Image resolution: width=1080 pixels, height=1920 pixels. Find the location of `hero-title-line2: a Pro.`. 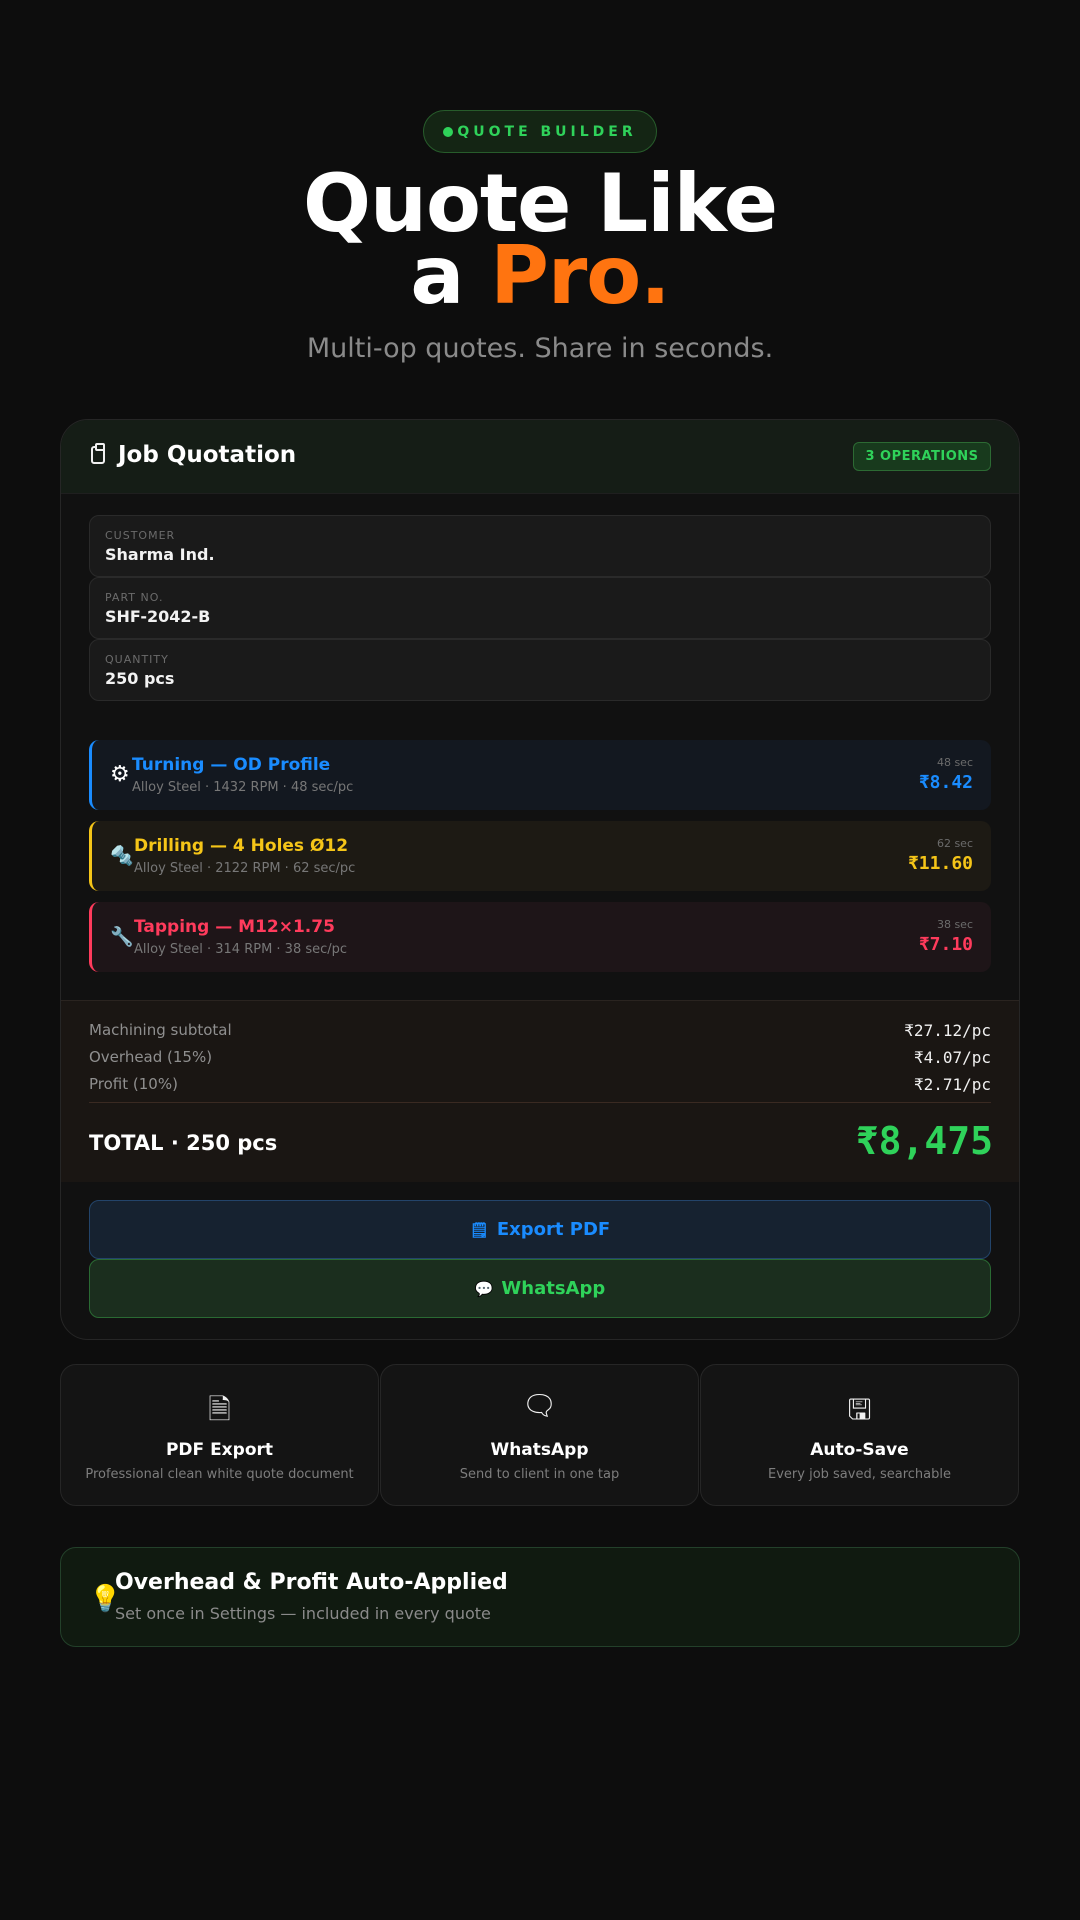

hero-title-line2: a Pro. is located at coordinates (540, 276).